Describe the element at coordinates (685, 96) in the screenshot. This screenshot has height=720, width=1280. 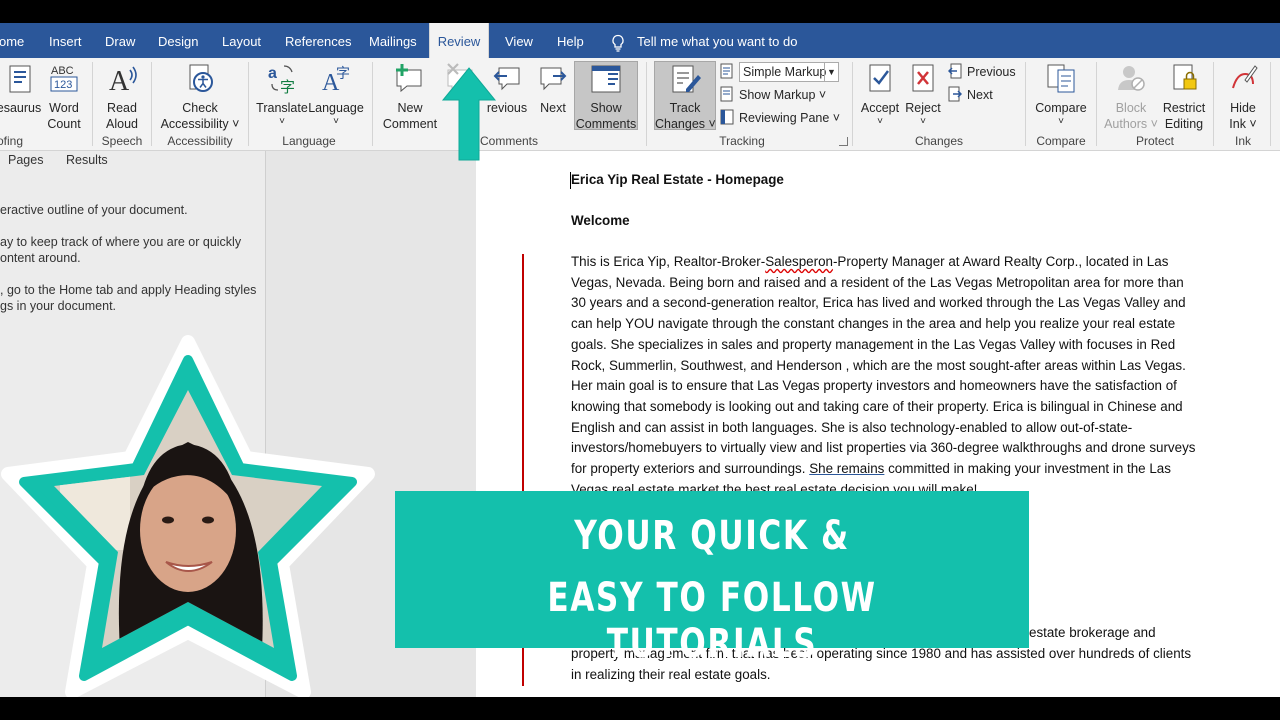
I see `track-changes-button: Track Changes ˅` at that location.